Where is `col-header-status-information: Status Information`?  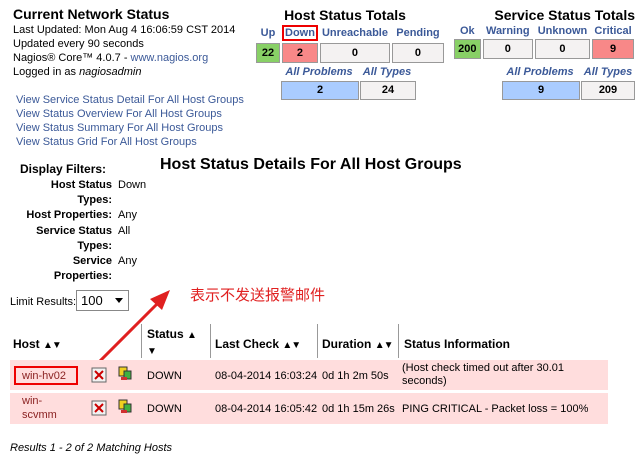
col-header-status-information: Status Information is located at coordinates (457, 344).